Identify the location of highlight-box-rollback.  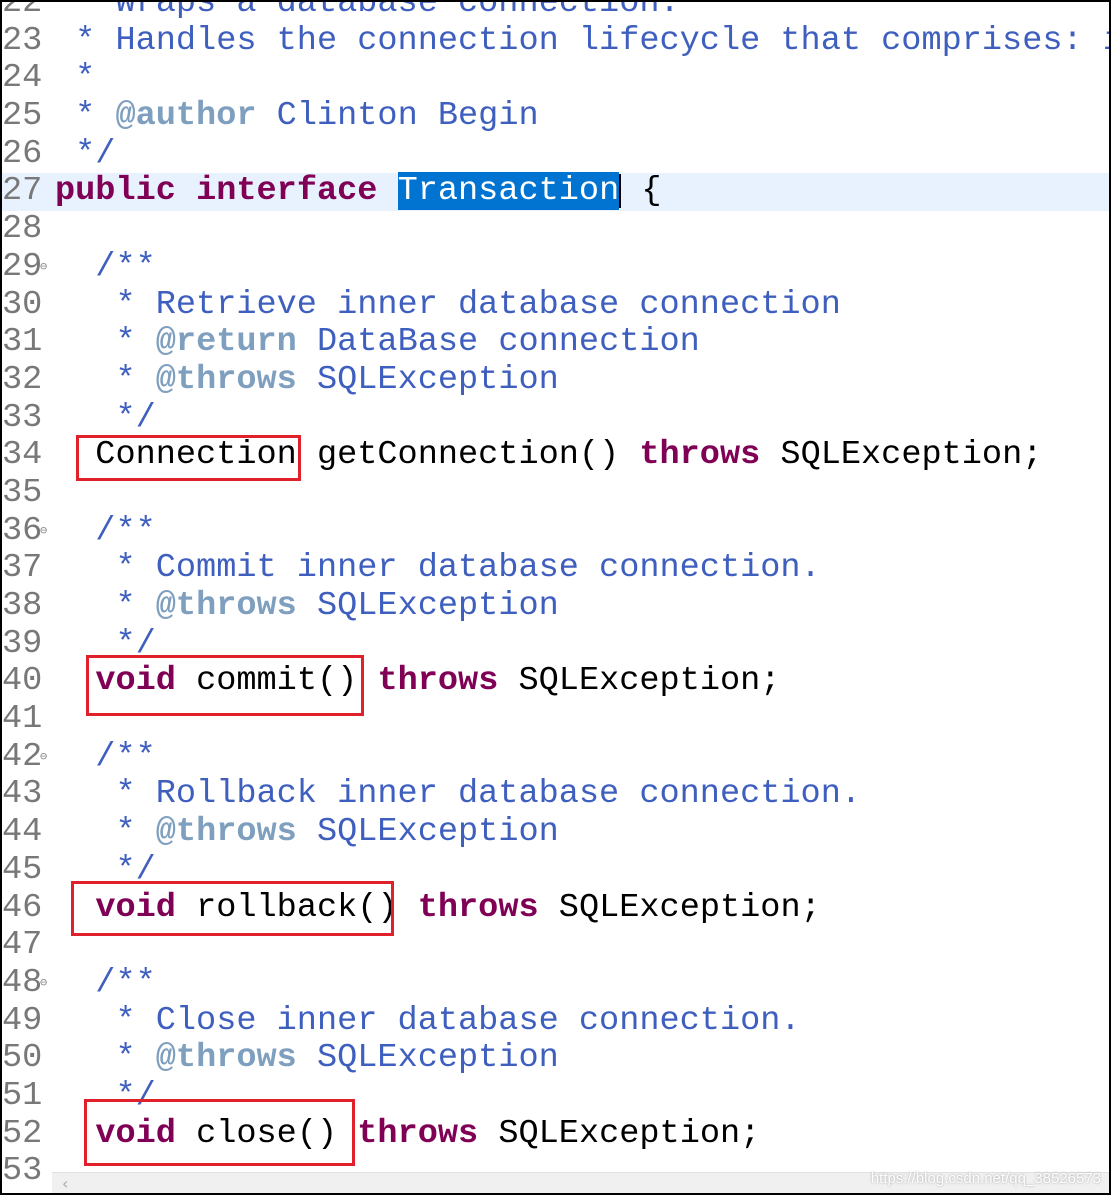
(232, 908).